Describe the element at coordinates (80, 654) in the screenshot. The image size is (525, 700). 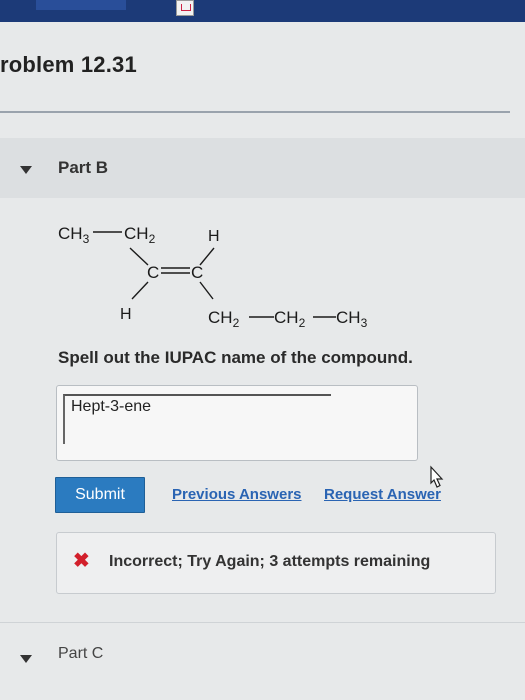
I see `part-c-label: Part C` at that location.